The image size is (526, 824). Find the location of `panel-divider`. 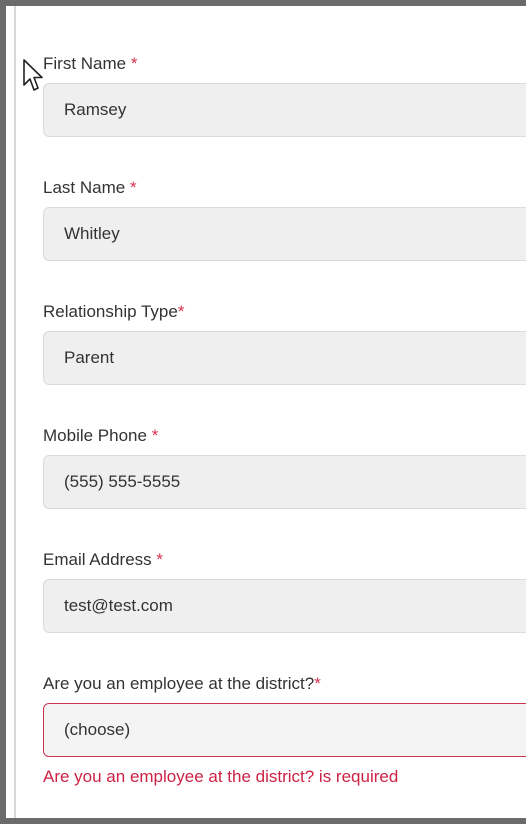

panel-divider is located at coordinates (15, 412).